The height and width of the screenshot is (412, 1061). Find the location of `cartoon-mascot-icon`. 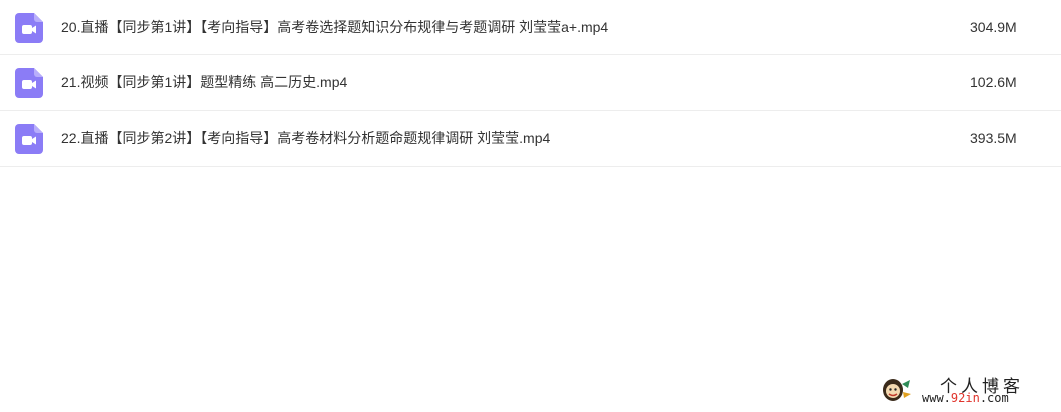

cartoon-mascot-icon is located at coordinates (897, 389).